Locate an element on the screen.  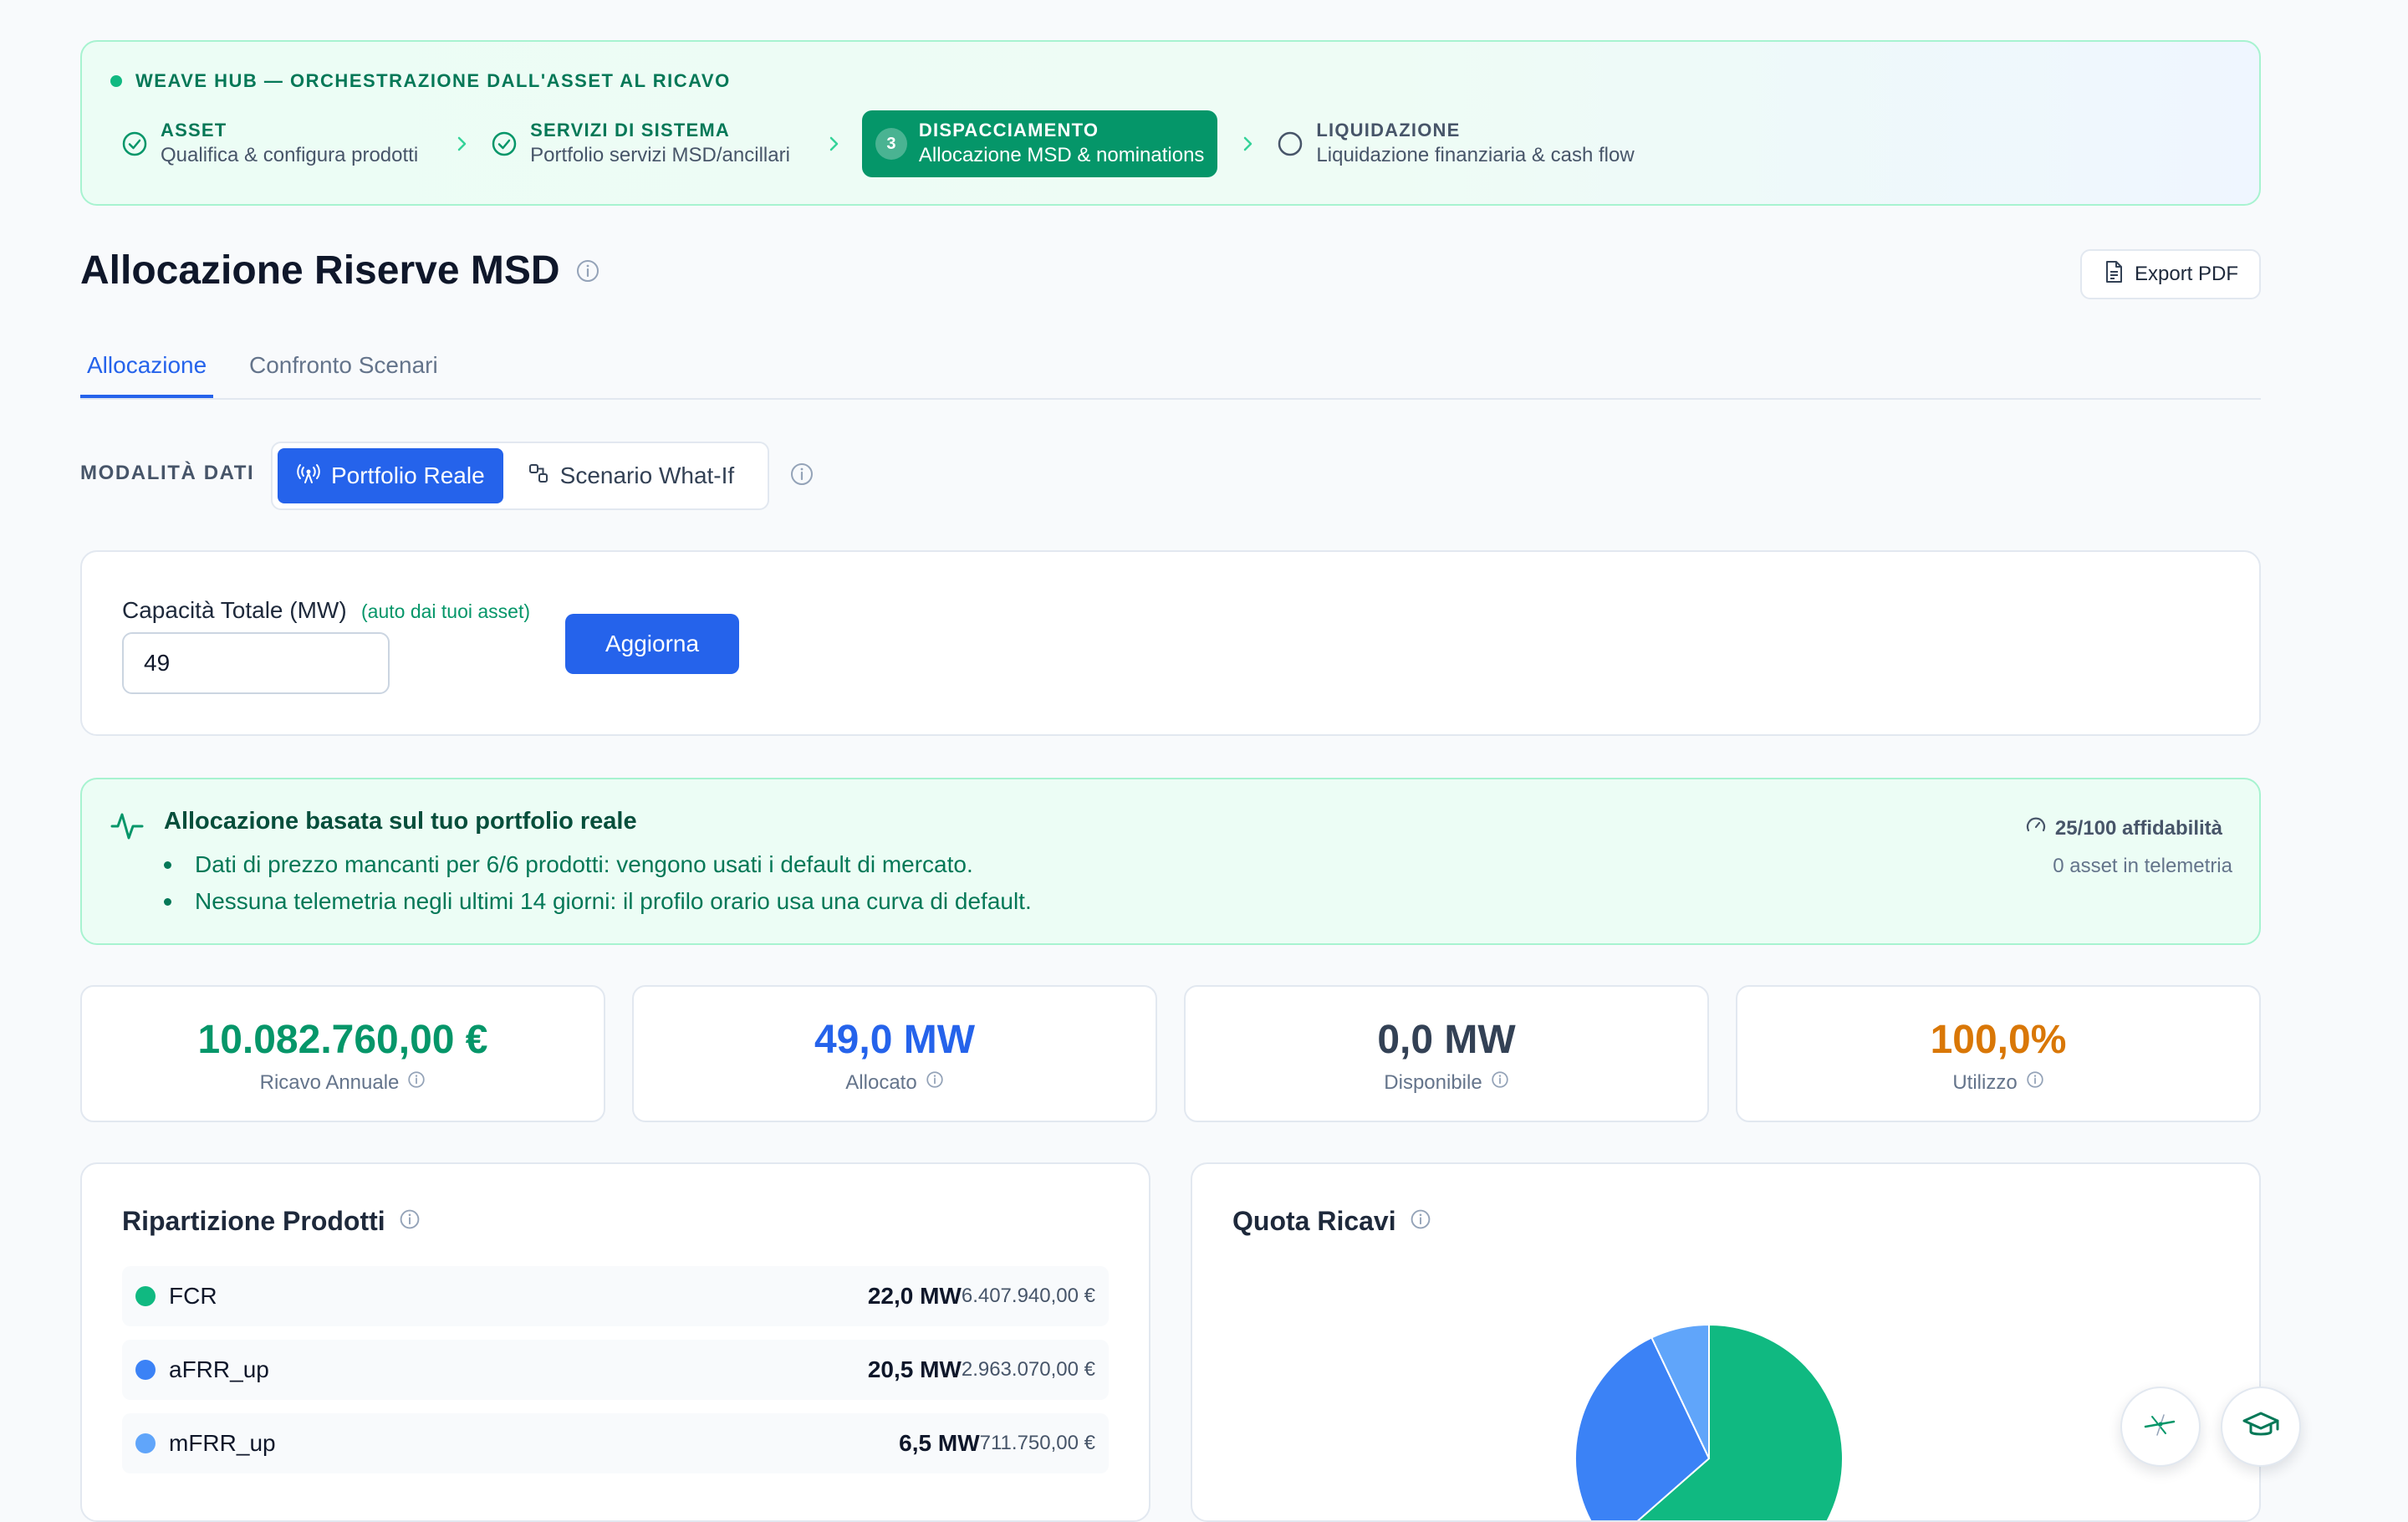
kpi-label-text: Utilizzo is located at coordinates (1985, 1082).